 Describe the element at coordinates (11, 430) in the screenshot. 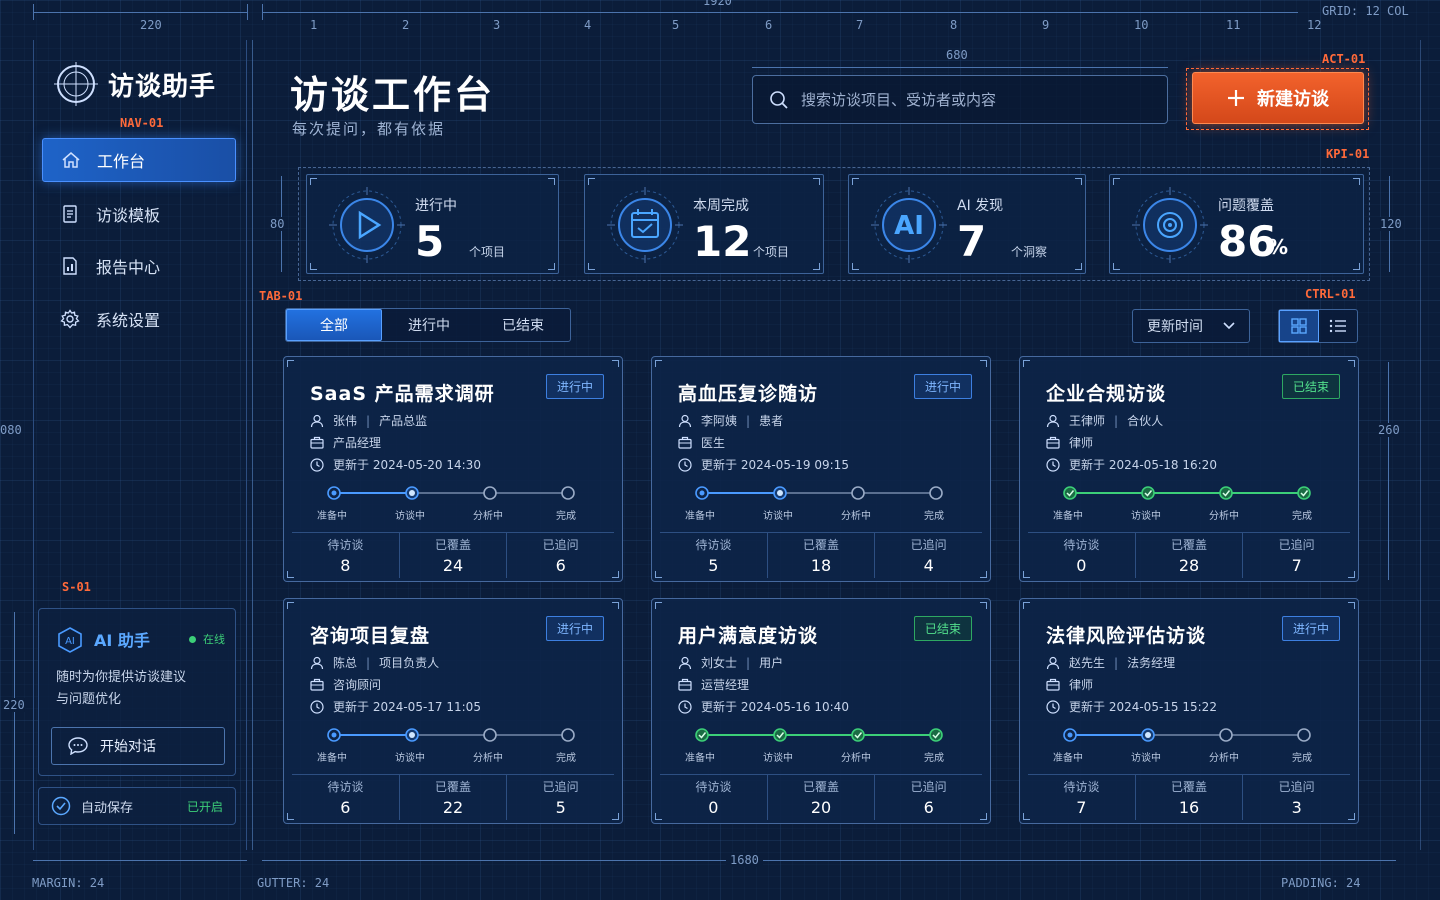

I see `height-label-left: 080` at that location.